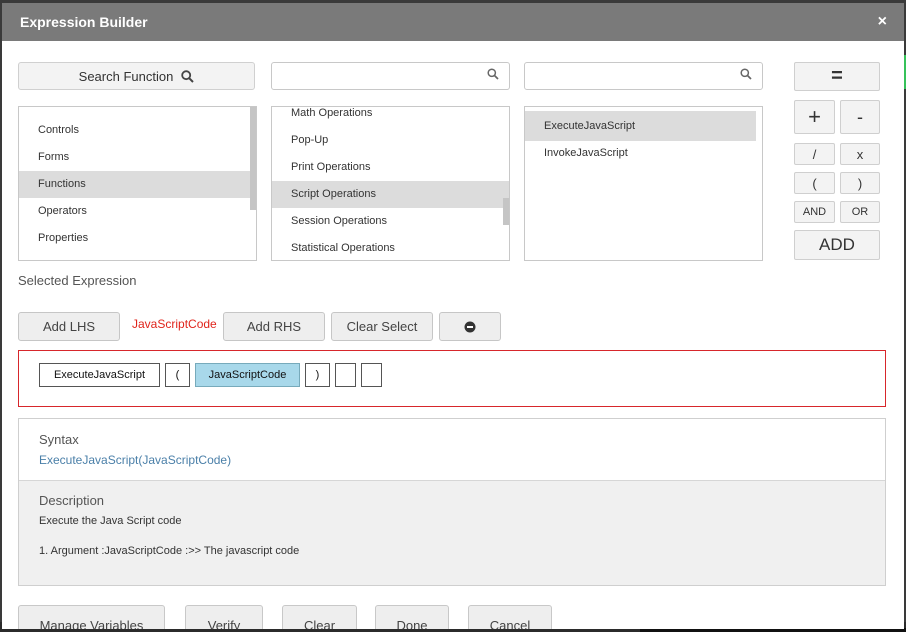 This screenshot has width=906, height=632. I want to click on remove-token-button, so click(470, 326).